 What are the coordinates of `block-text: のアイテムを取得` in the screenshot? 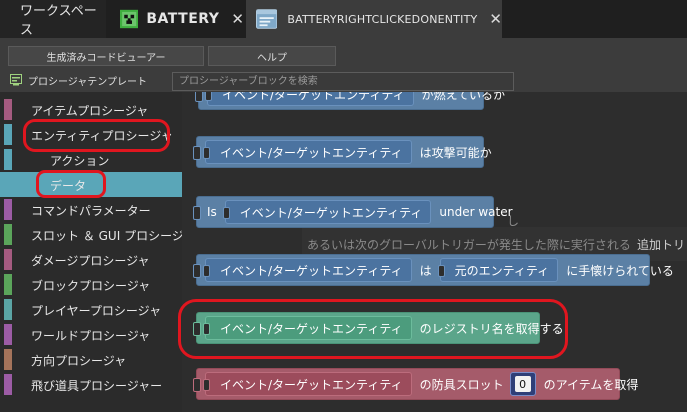 It's located at (591, 384).